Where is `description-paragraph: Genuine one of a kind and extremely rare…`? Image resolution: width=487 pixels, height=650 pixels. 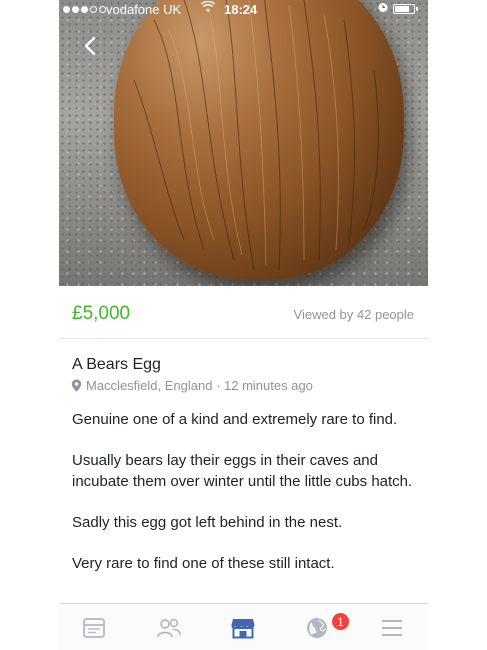 description-paragraph: Genuine one of a kind and extremely rare… is located at coordinates (235, 419).